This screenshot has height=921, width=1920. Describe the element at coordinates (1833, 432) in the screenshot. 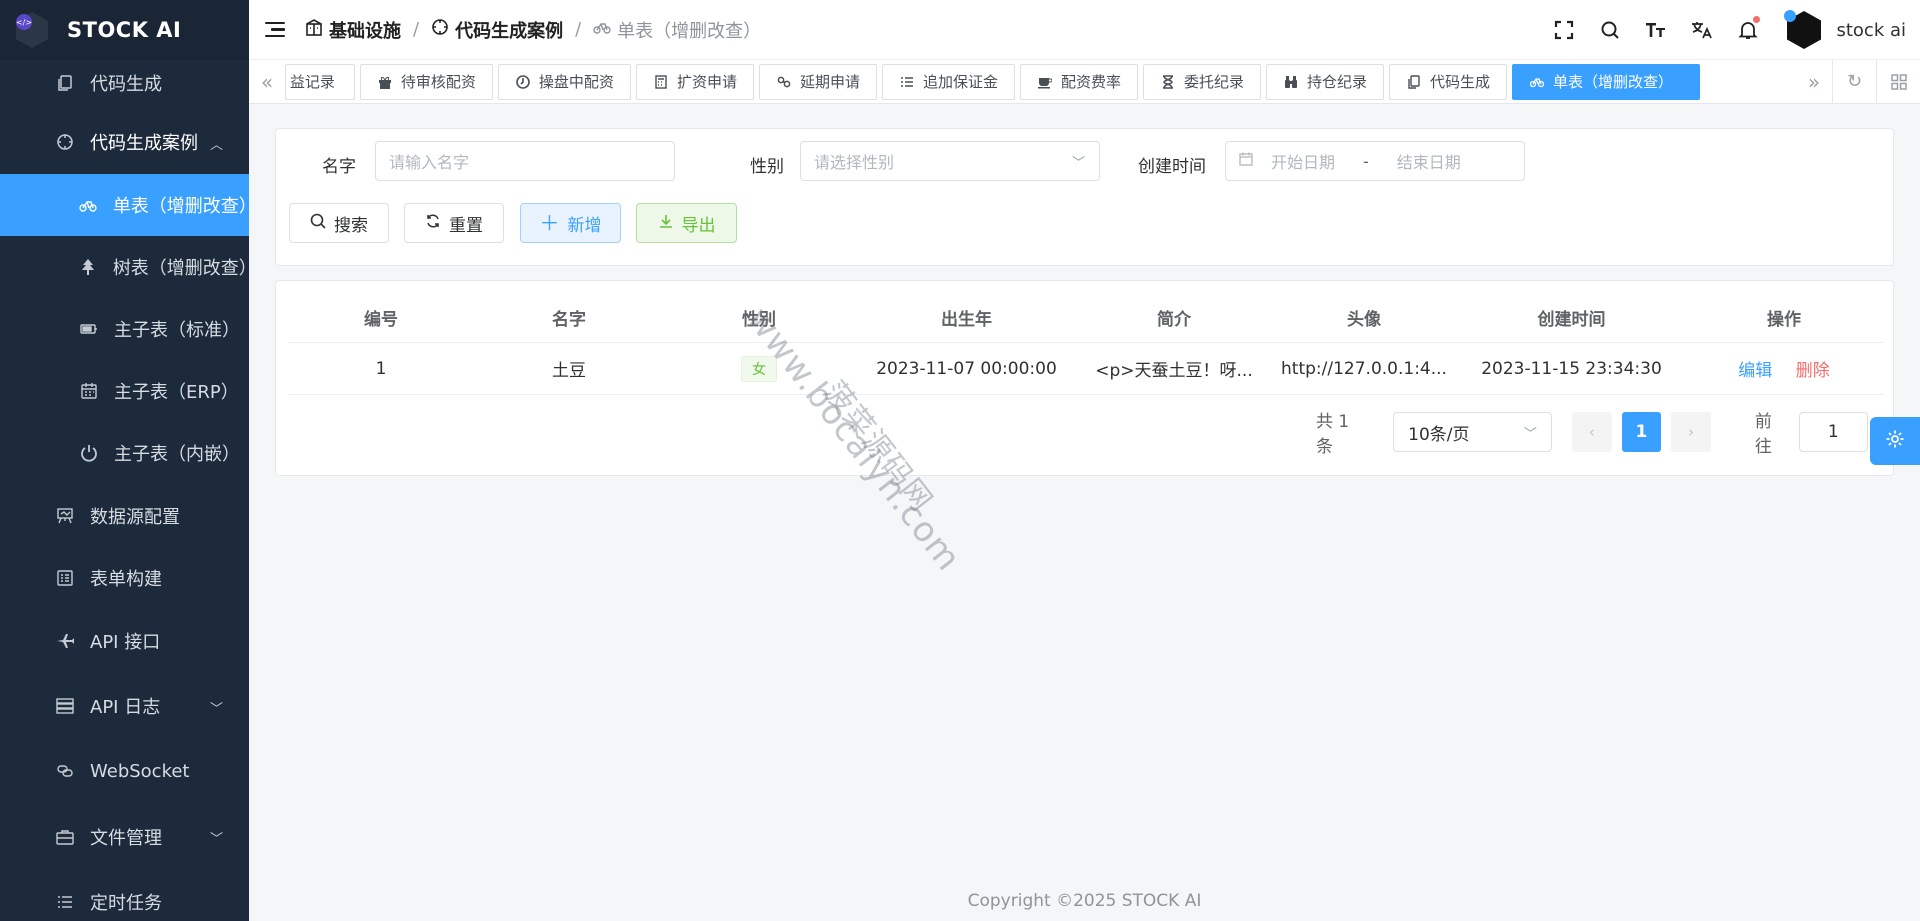

I see `goto-page-input: 1` at that location.